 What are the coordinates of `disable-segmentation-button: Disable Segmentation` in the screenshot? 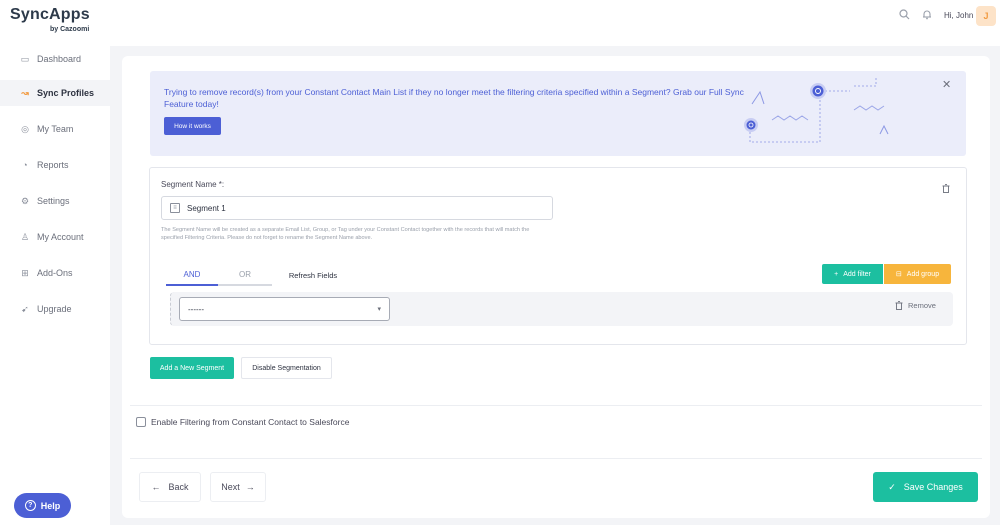 It's located at (286, 368).